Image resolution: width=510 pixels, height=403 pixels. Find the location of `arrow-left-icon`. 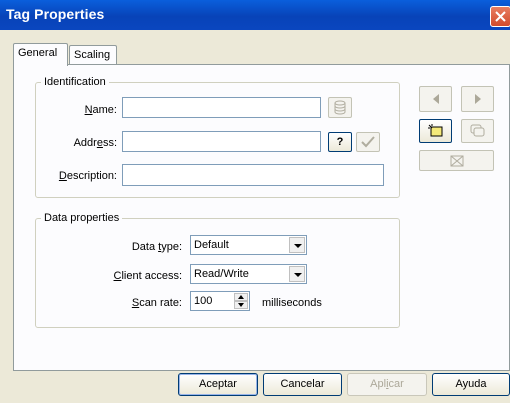

arrow-left-icon is located at coordinates (436, 99).